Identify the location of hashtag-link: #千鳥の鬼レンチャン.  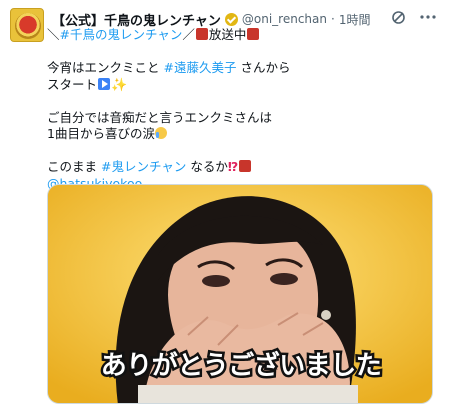
(121, 34).